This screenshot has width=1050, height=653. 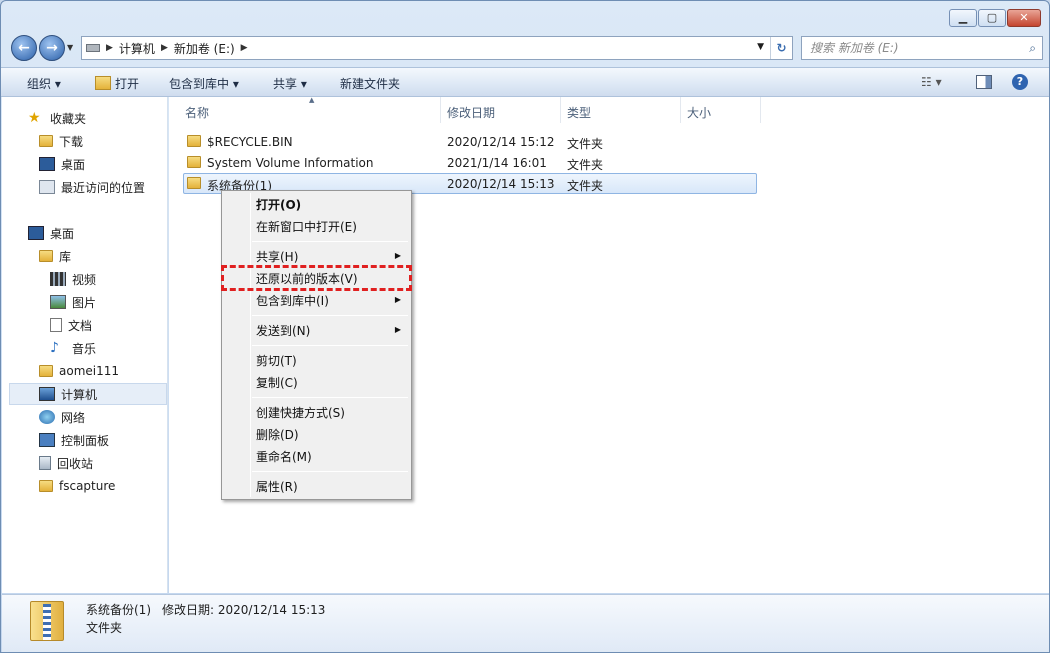 I want to click on close-button: ✕, so click(x=1024, y=18).